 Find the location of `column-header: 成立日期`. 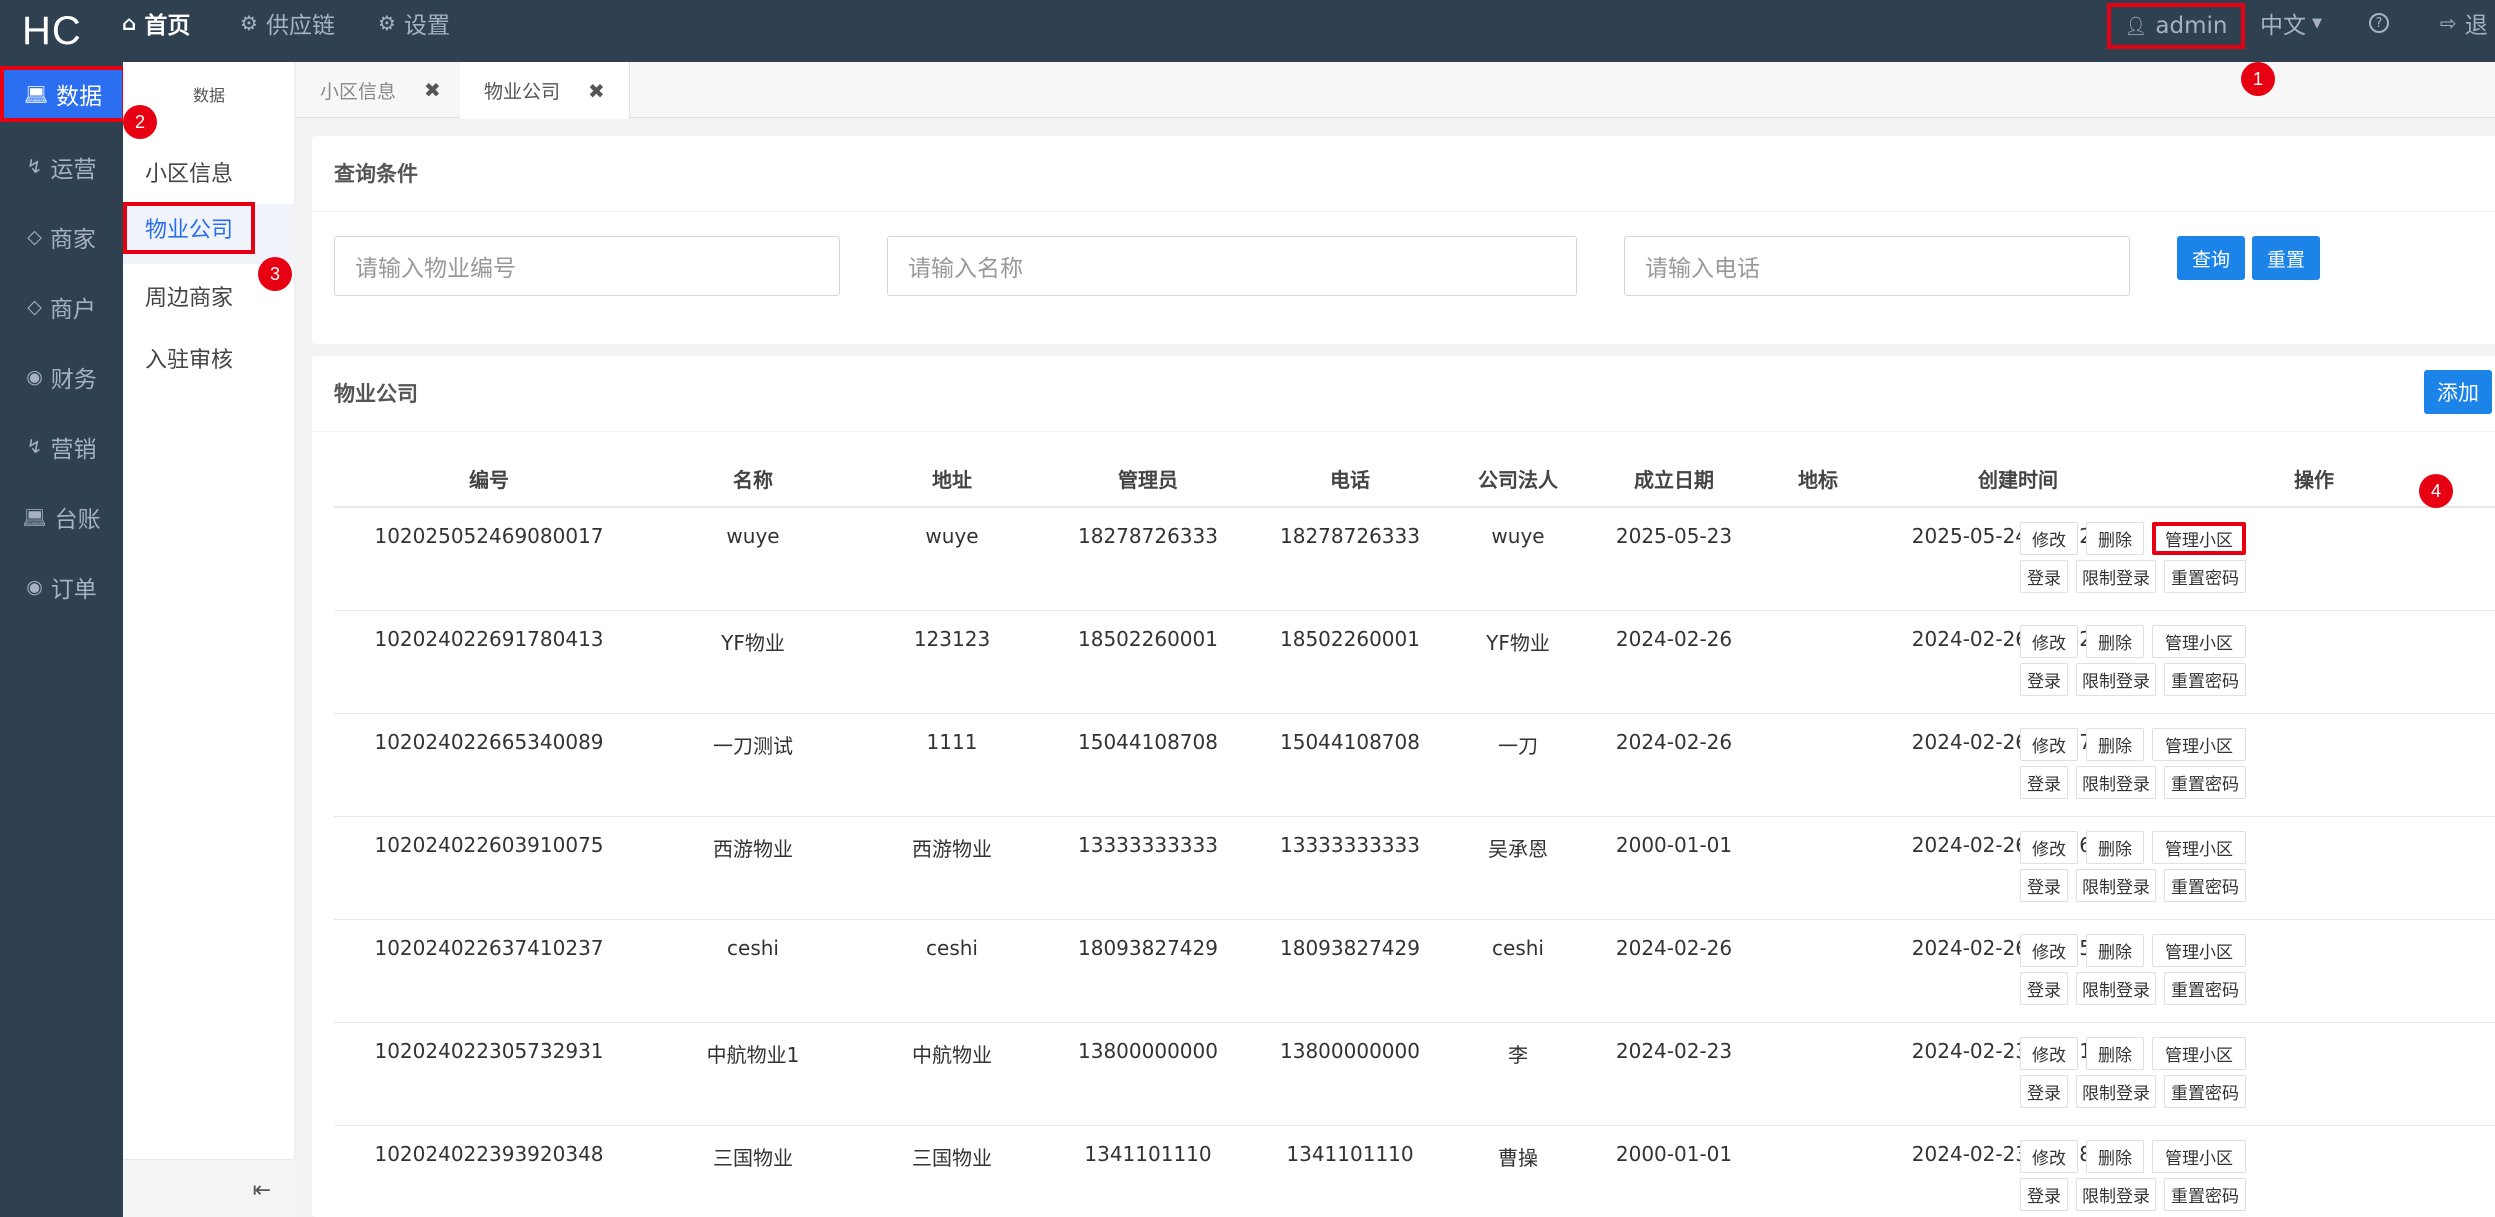

column-header: 成立日期 is located at coordinates (1674, 480).